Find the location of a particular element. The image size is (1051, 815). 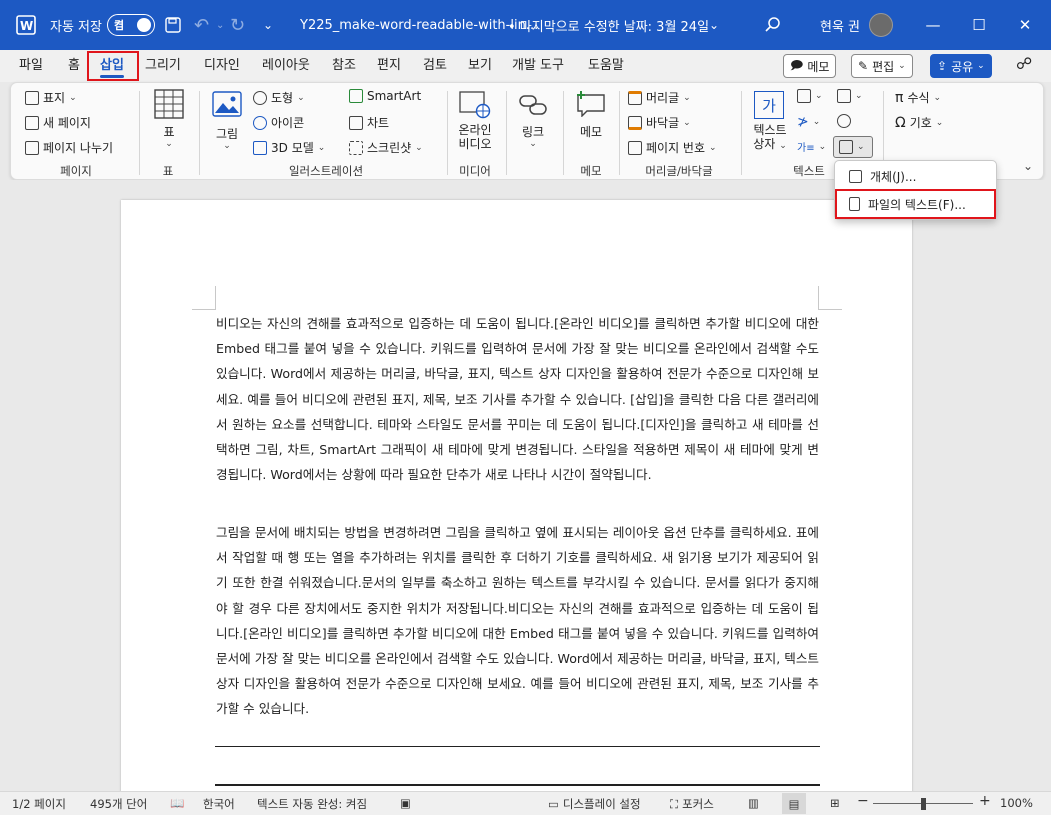

picture-label: 그림 is located at coordinates (227, 134).